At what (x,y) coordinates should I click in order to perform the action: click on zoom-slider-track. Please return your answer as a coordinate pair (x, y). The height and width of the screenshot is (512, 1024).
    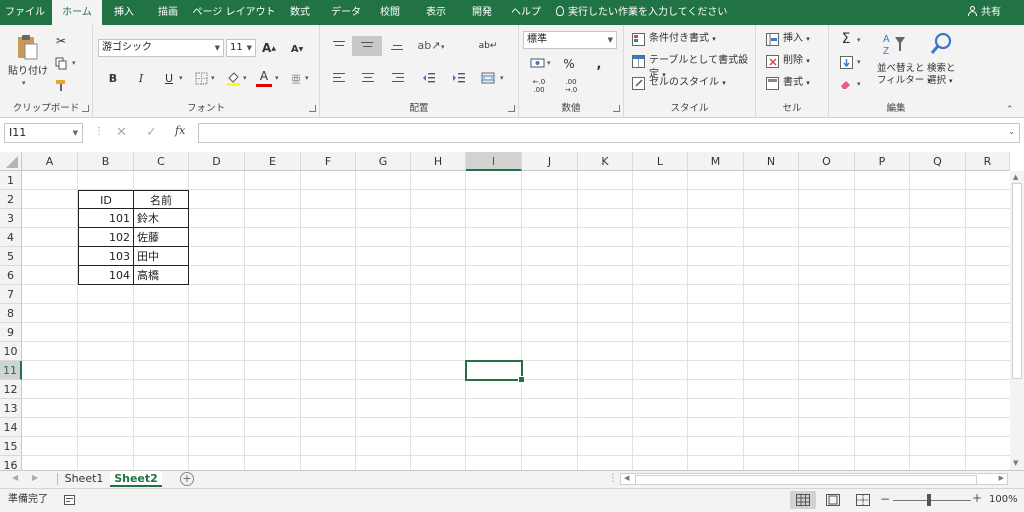
    Looking at the image, I should click on (932, 500).